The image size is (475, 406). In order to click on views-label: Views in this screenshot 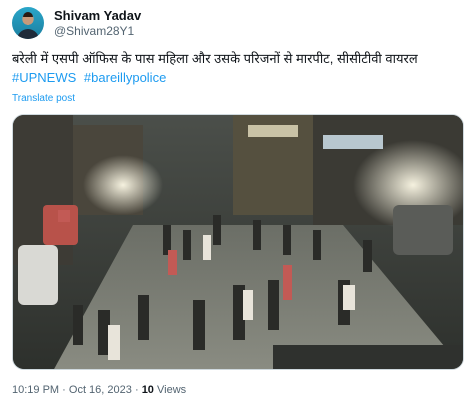, I will do `click(172, 390)`.